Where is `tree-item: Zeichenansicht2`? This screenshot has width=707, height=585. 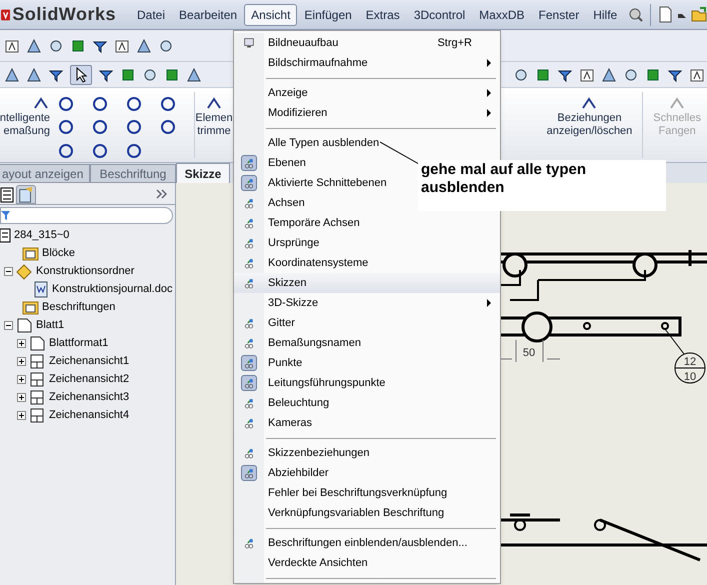
tree-item: Zeichenansicht2 is located at coordinates (89, 379).